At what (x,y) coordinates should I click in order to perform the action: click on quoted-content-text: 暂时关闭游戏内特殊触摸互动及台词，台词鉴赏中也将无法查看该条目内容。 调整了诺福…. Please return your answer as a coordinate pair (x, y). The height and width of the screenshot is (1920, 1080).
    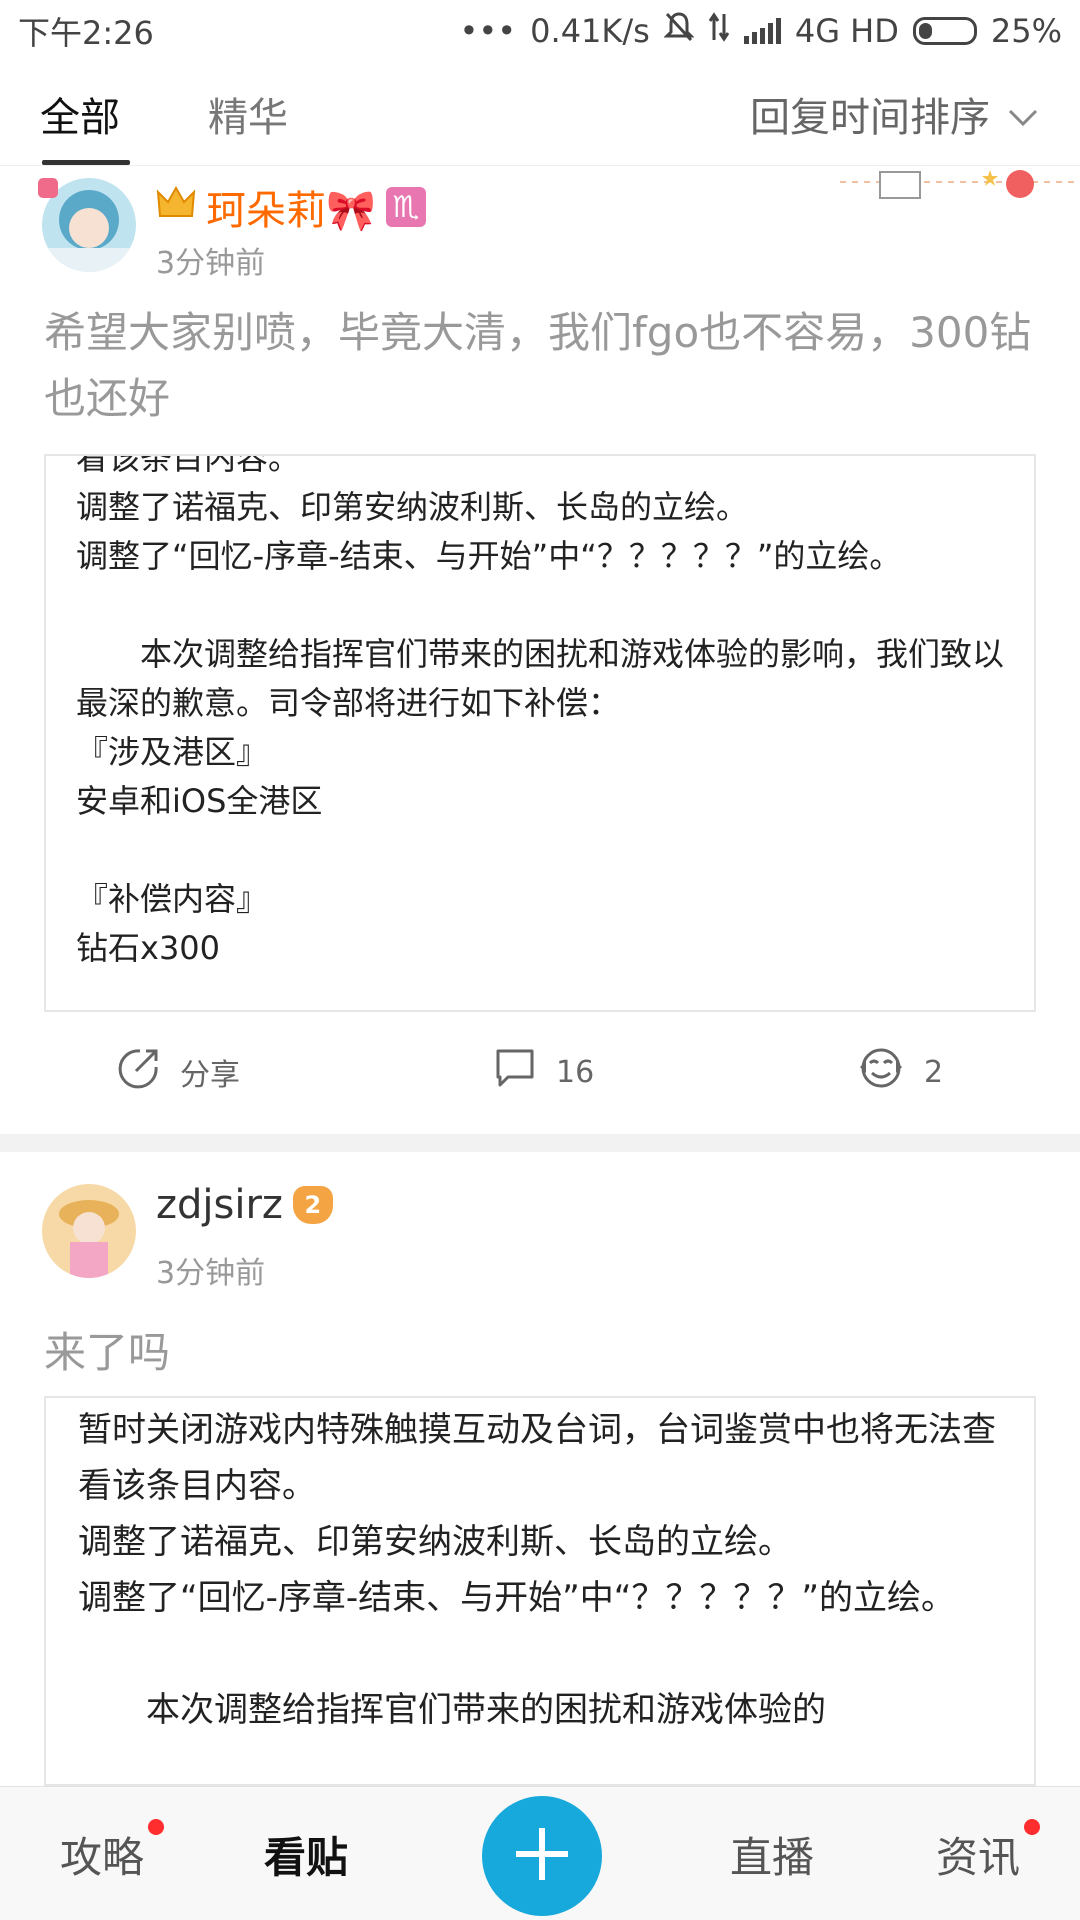
    Looking at the image, I should click on (537, 1570).